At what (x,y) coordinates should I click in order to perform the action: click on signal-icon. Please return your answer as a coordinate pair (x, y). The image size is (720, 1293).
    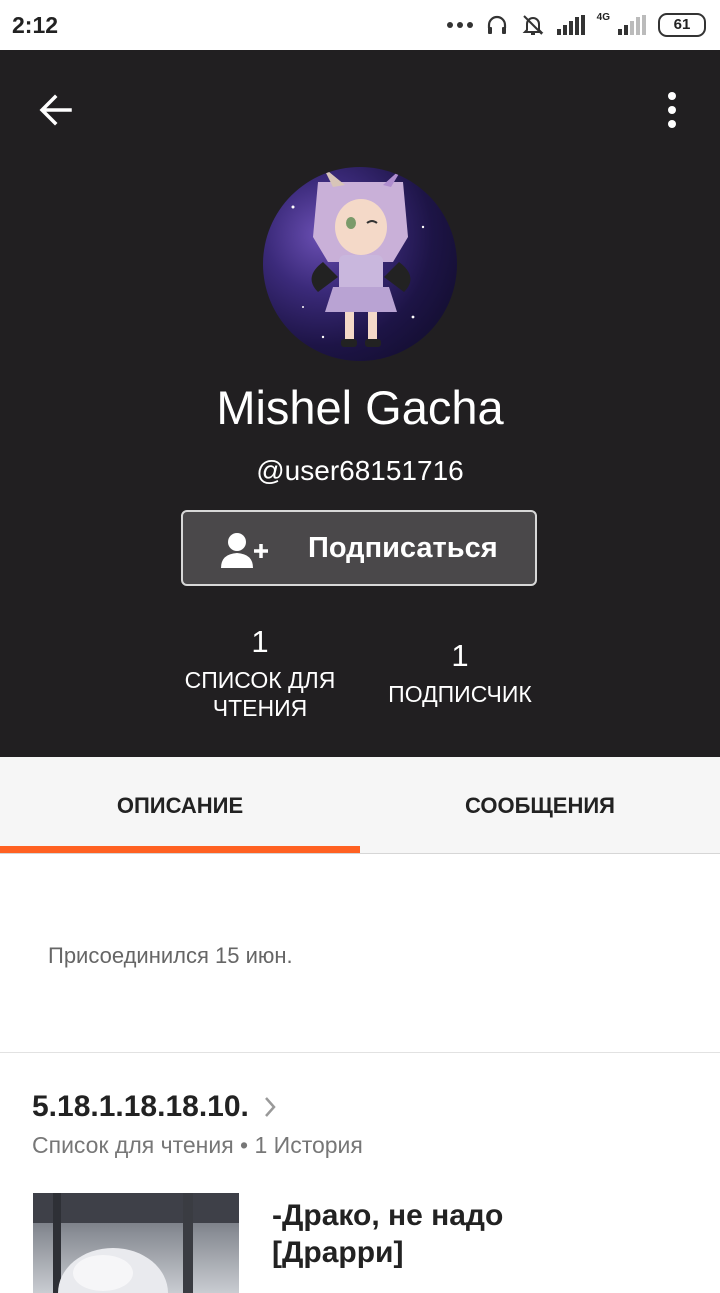
    Looking at the image, I should click on (570, 25).